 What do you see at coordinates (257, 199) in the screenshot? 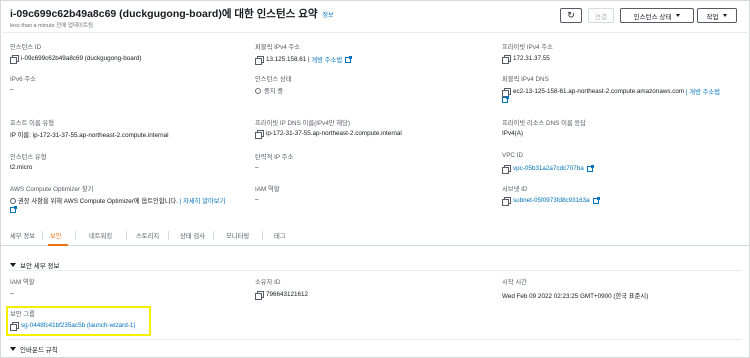
I see `iam-role-value: –` at bounding box center [257, 199].